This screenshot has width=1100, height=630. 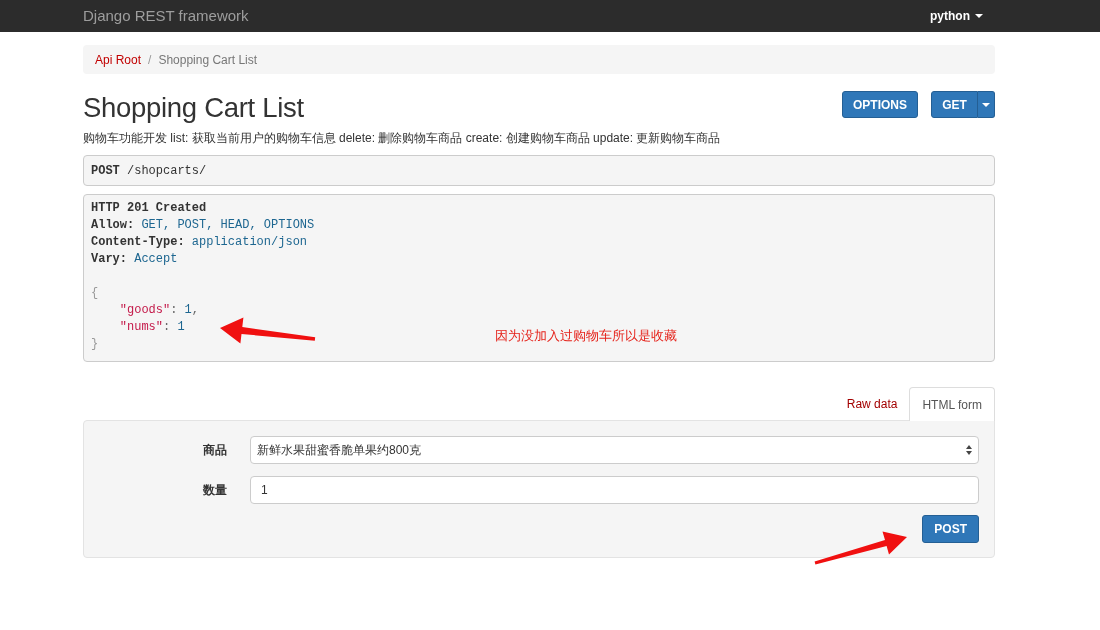 What do you see at coordinates (872, 404) in the screenshot?
I see `tab: Raw data` at bounding box center [872, 404].